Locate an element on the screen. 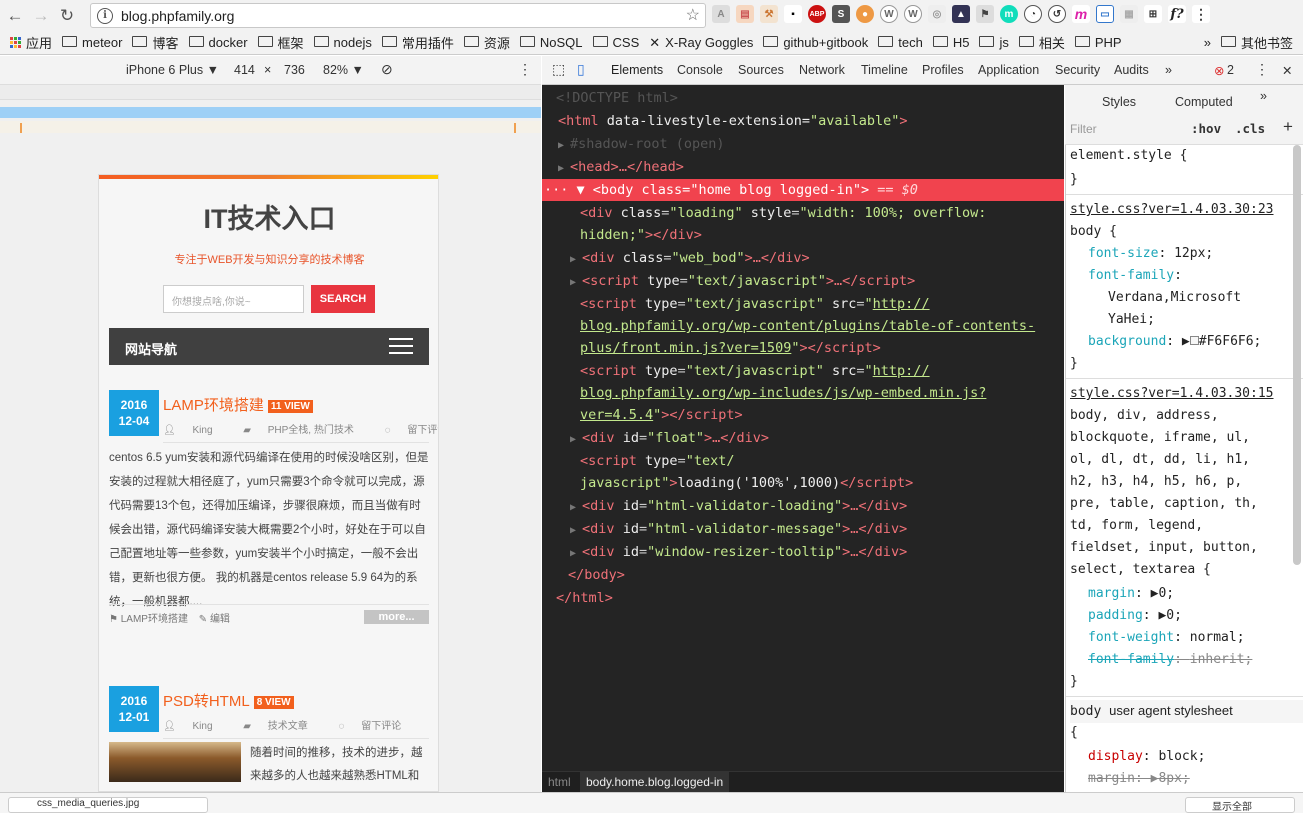 Image resolution: width=1303 pixels, height=813 pixels. add-rule-icon: + is located at coordinates (1288, 127).